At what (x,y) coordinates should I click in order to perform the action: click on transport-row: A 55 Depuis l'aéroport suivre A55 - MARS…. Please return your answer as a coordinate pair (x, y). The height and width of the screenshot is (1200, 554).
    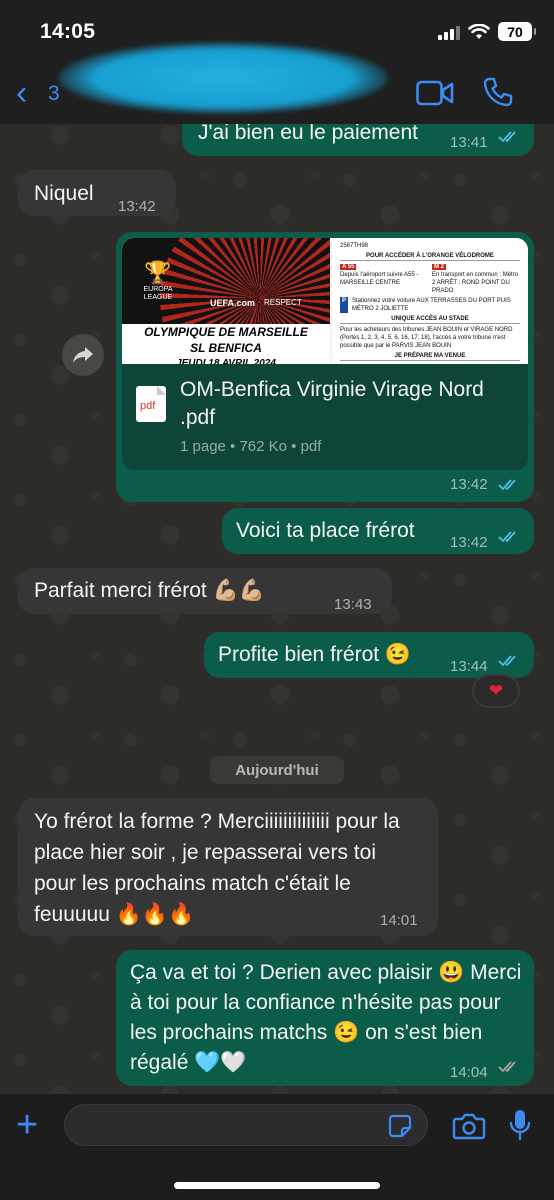
    Looking at the image, I should click on (430, 279).